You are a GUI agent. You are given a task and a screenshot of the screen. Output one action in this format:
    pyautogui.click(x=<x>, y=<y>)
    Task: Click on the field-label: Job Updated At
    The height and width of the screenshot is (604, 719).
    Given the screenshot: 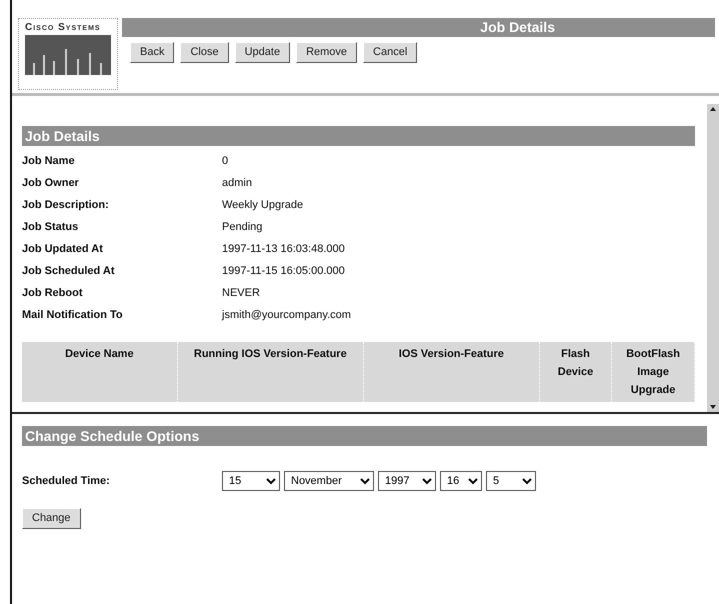 What is the action you would take?
    pyautogui.click(x=63, y=249)
    